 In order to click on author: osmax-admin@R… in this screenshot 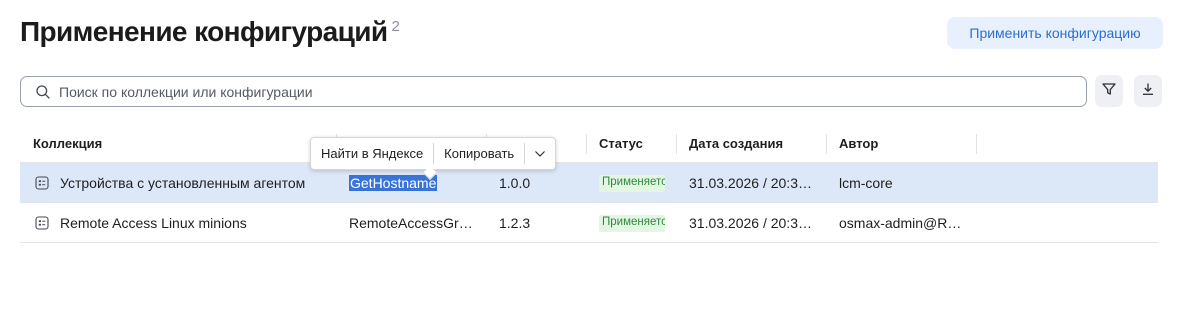, I will do `click(900, 223)`.